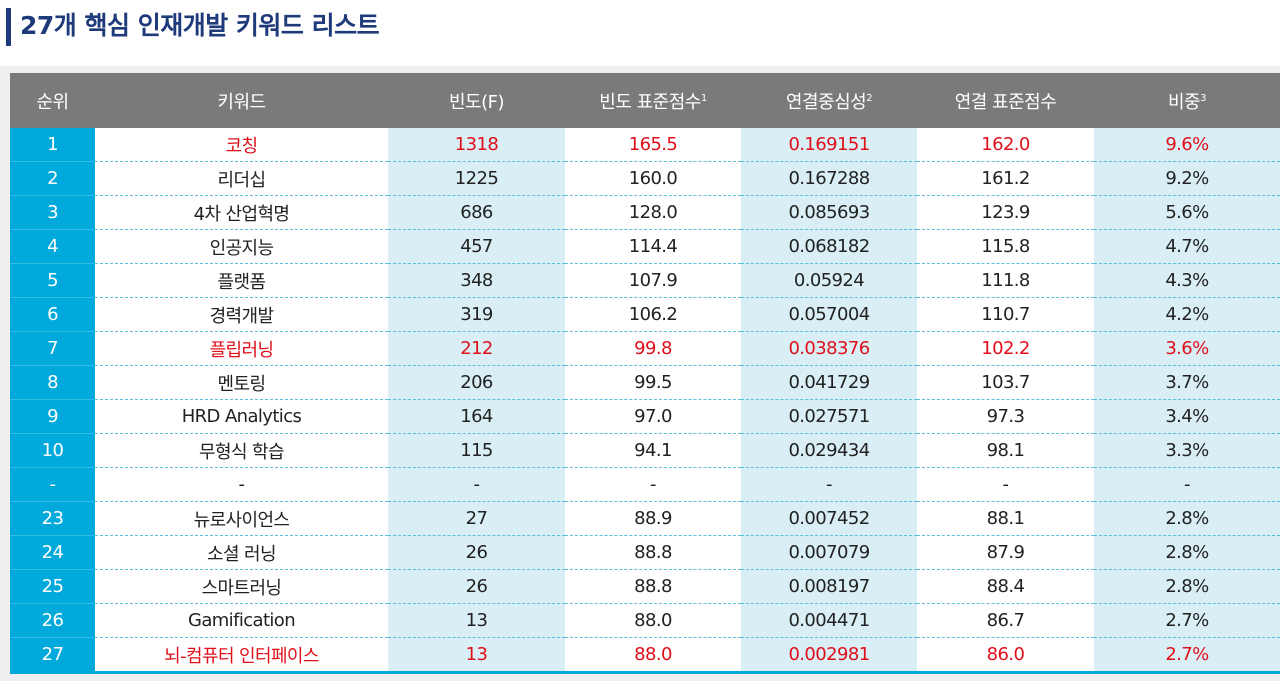  I want to click on column-header-label: 순위, so click(52, 102).